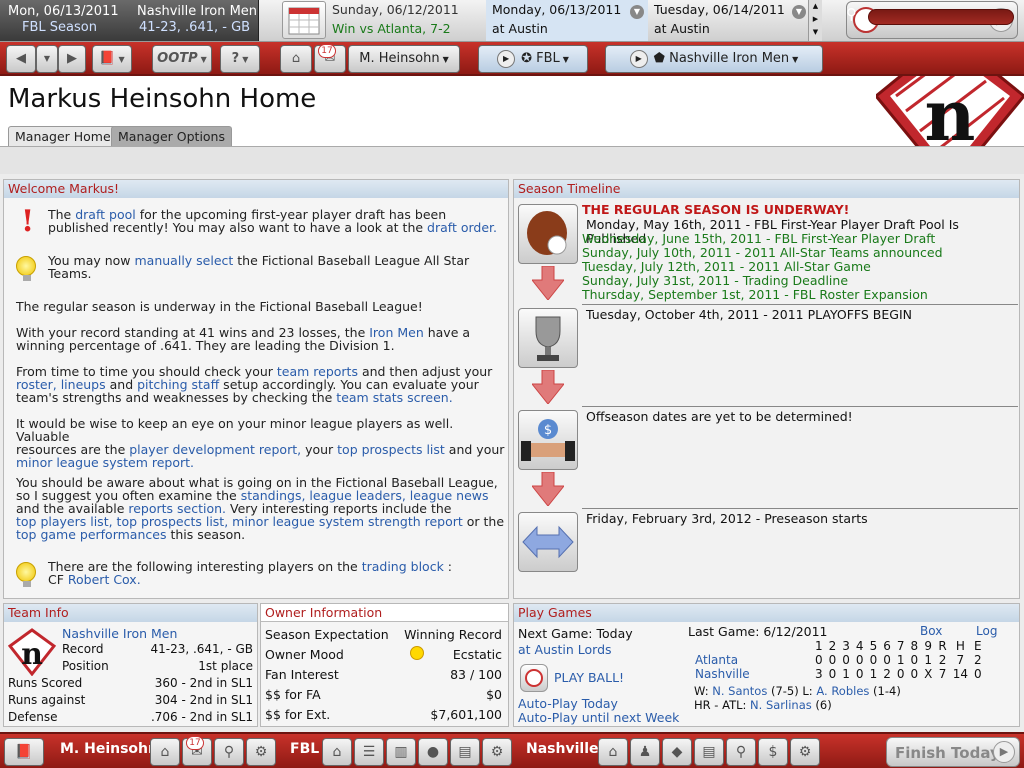 The height and width of the screenshot is (768, 1024). What do you see at coordinates (781, 705) in the screenshot?
I see `hr-player-link: N. Sarlinas` at bounding box center [781, 705].